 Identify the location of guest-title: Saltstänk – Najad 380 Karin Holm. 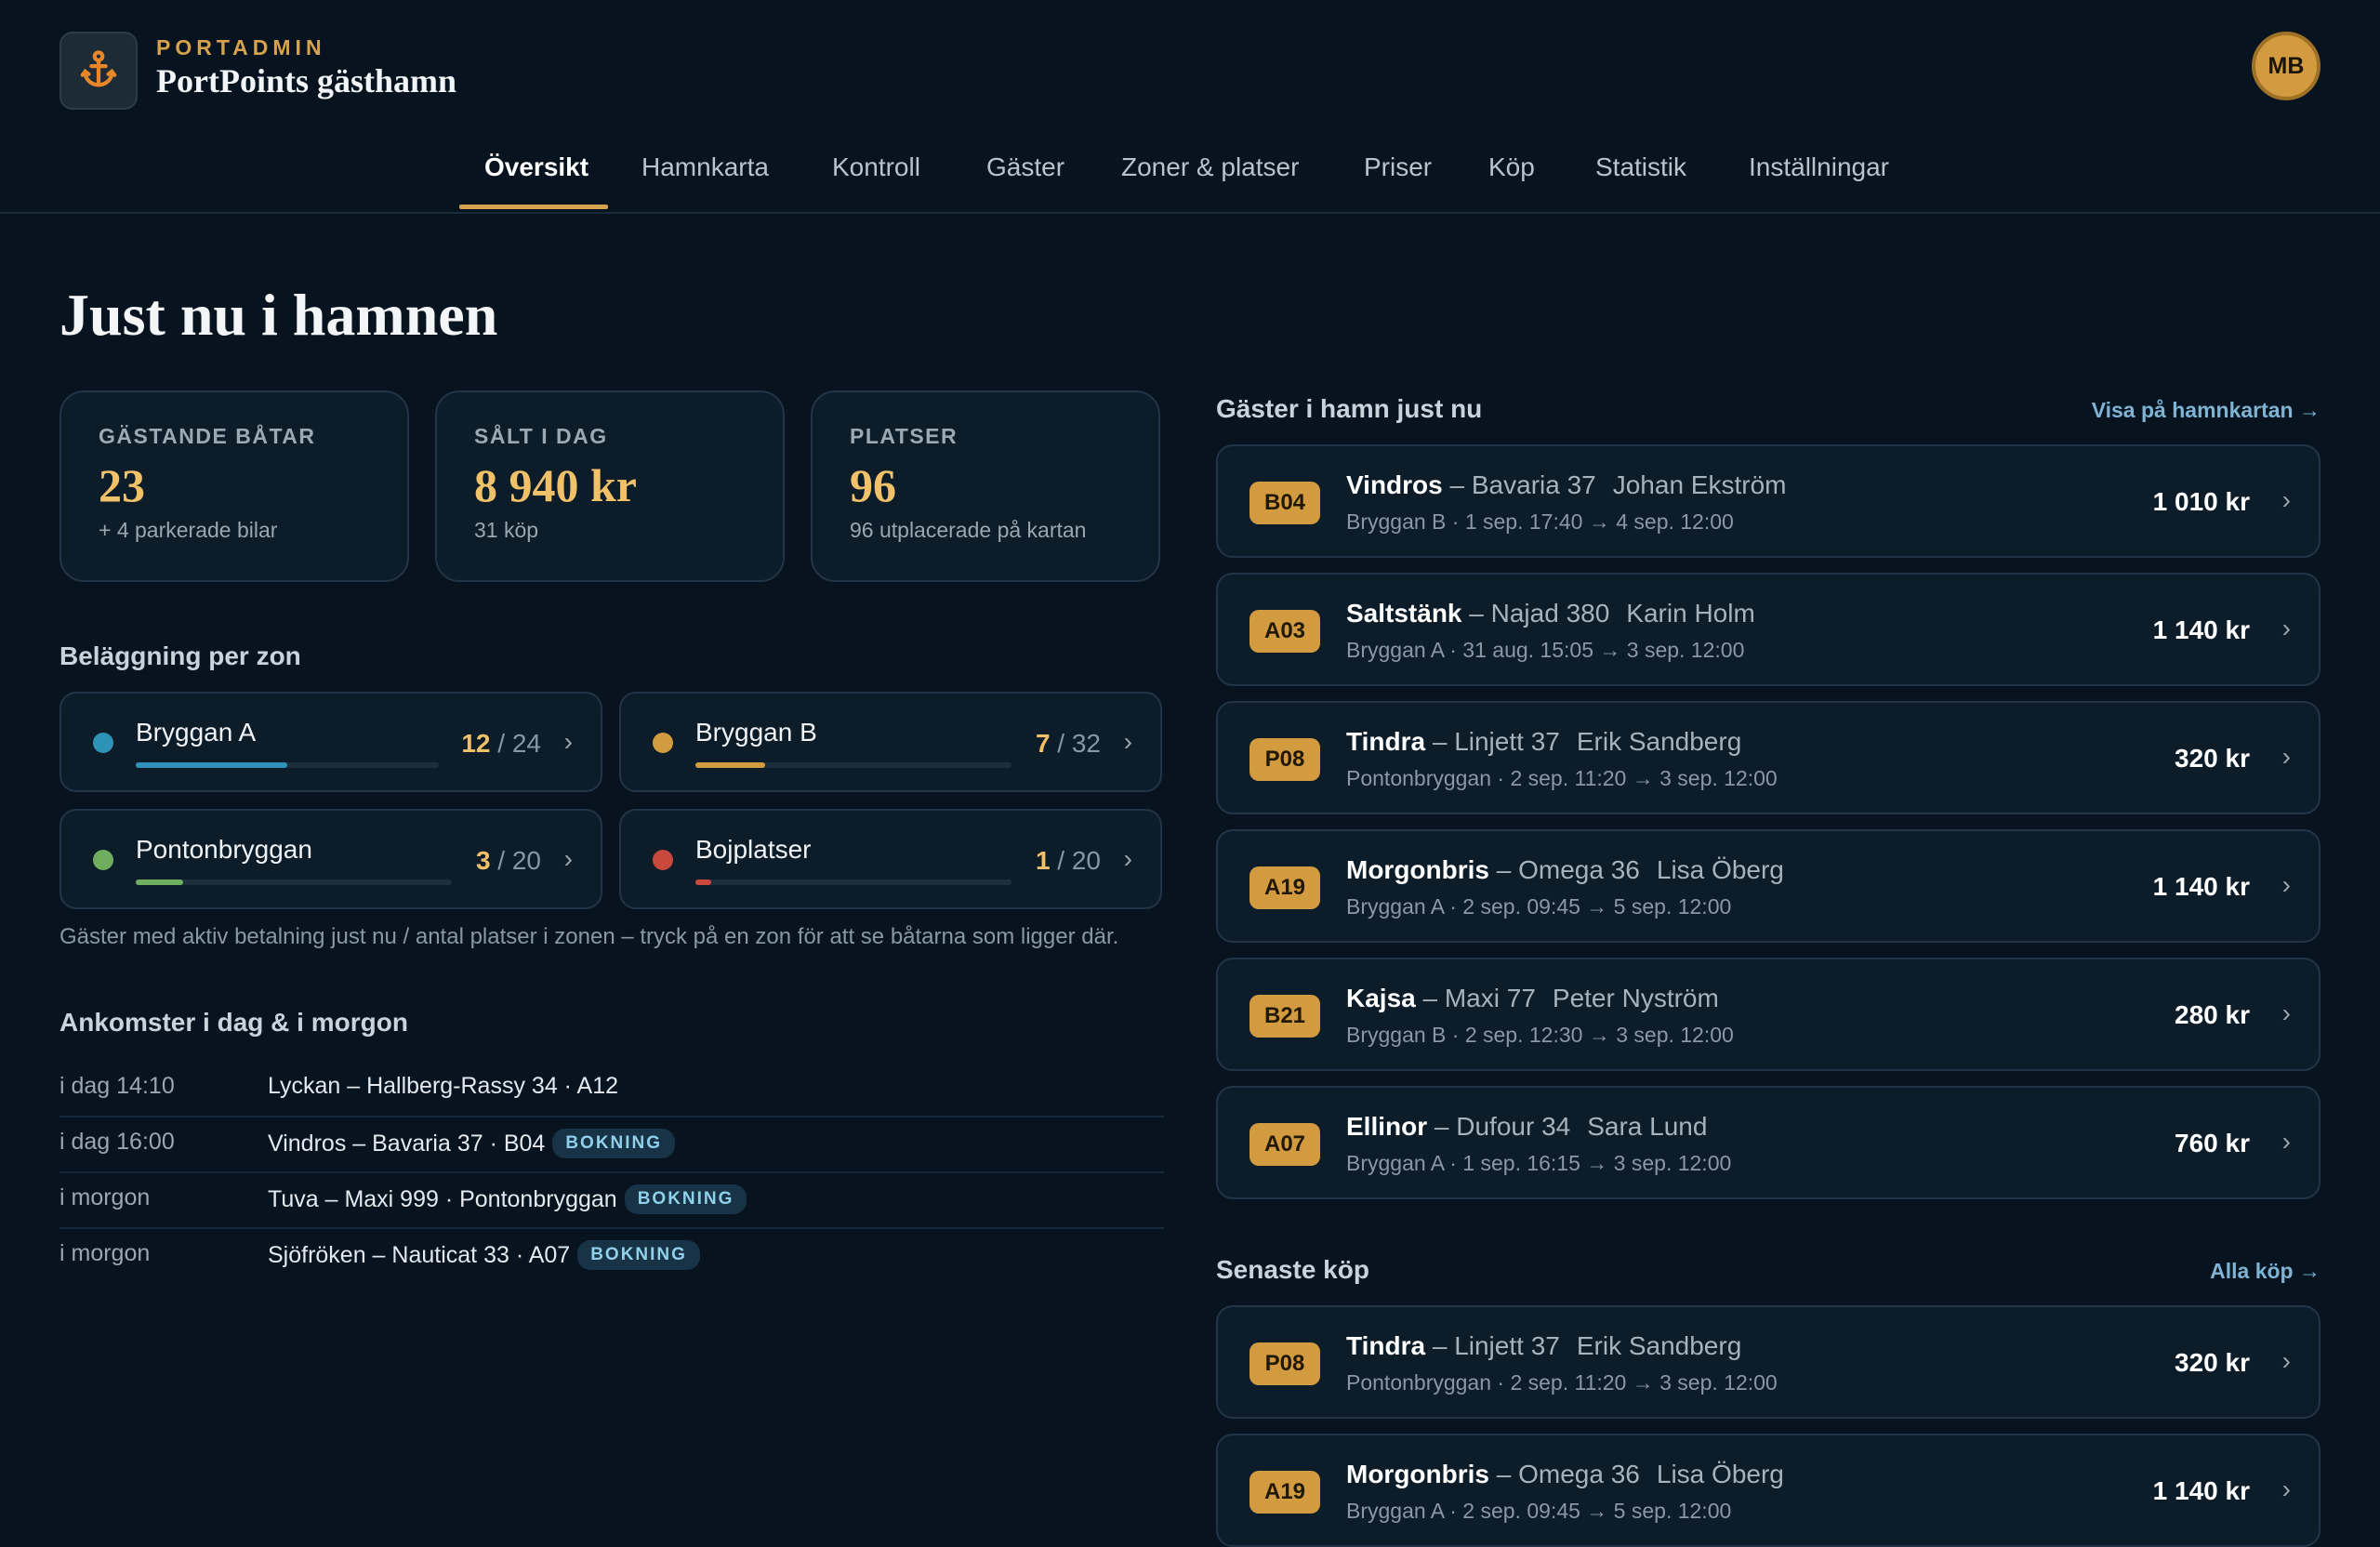
(1550, 613).